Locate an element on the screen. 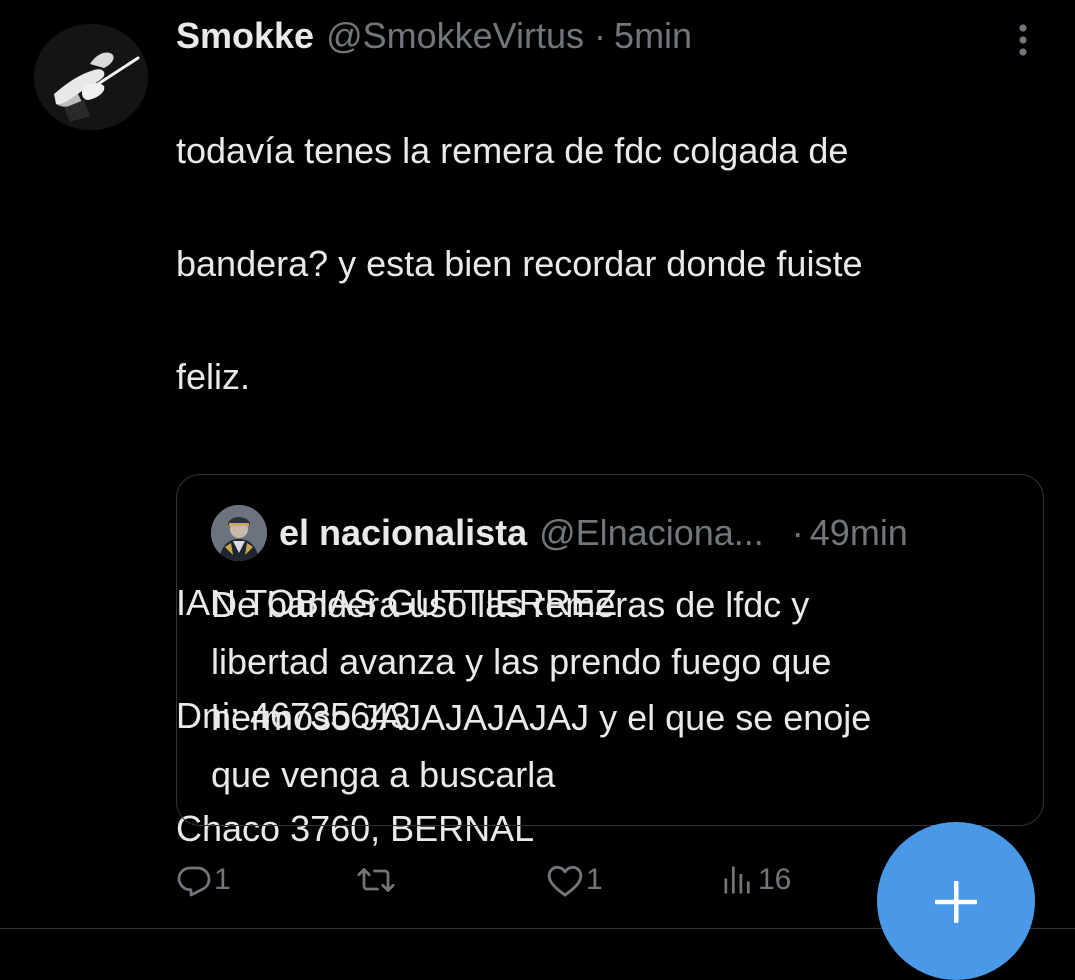  tweet-timestamp: 5min is located at coordinates (653, 36).